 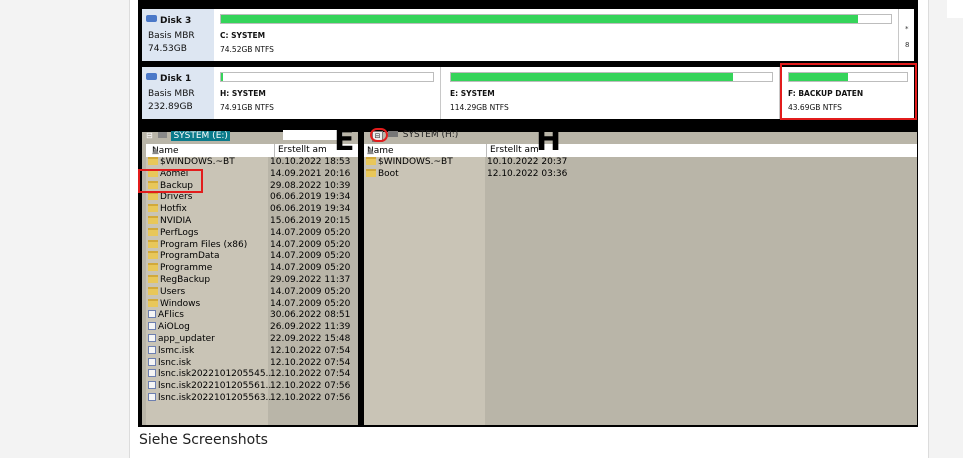 I want to click on item-date: 22.09.2022 15:48, so click(x=310, y=339).